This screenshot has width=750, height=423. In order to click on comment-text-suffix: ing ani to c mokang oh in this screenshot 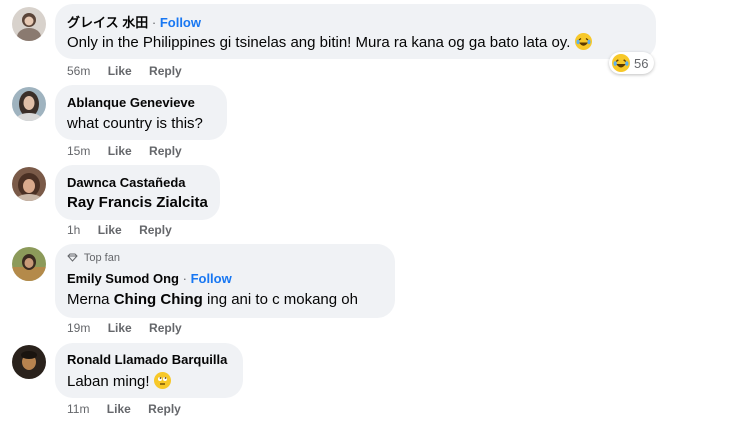, I will do `click(282, 299)`.